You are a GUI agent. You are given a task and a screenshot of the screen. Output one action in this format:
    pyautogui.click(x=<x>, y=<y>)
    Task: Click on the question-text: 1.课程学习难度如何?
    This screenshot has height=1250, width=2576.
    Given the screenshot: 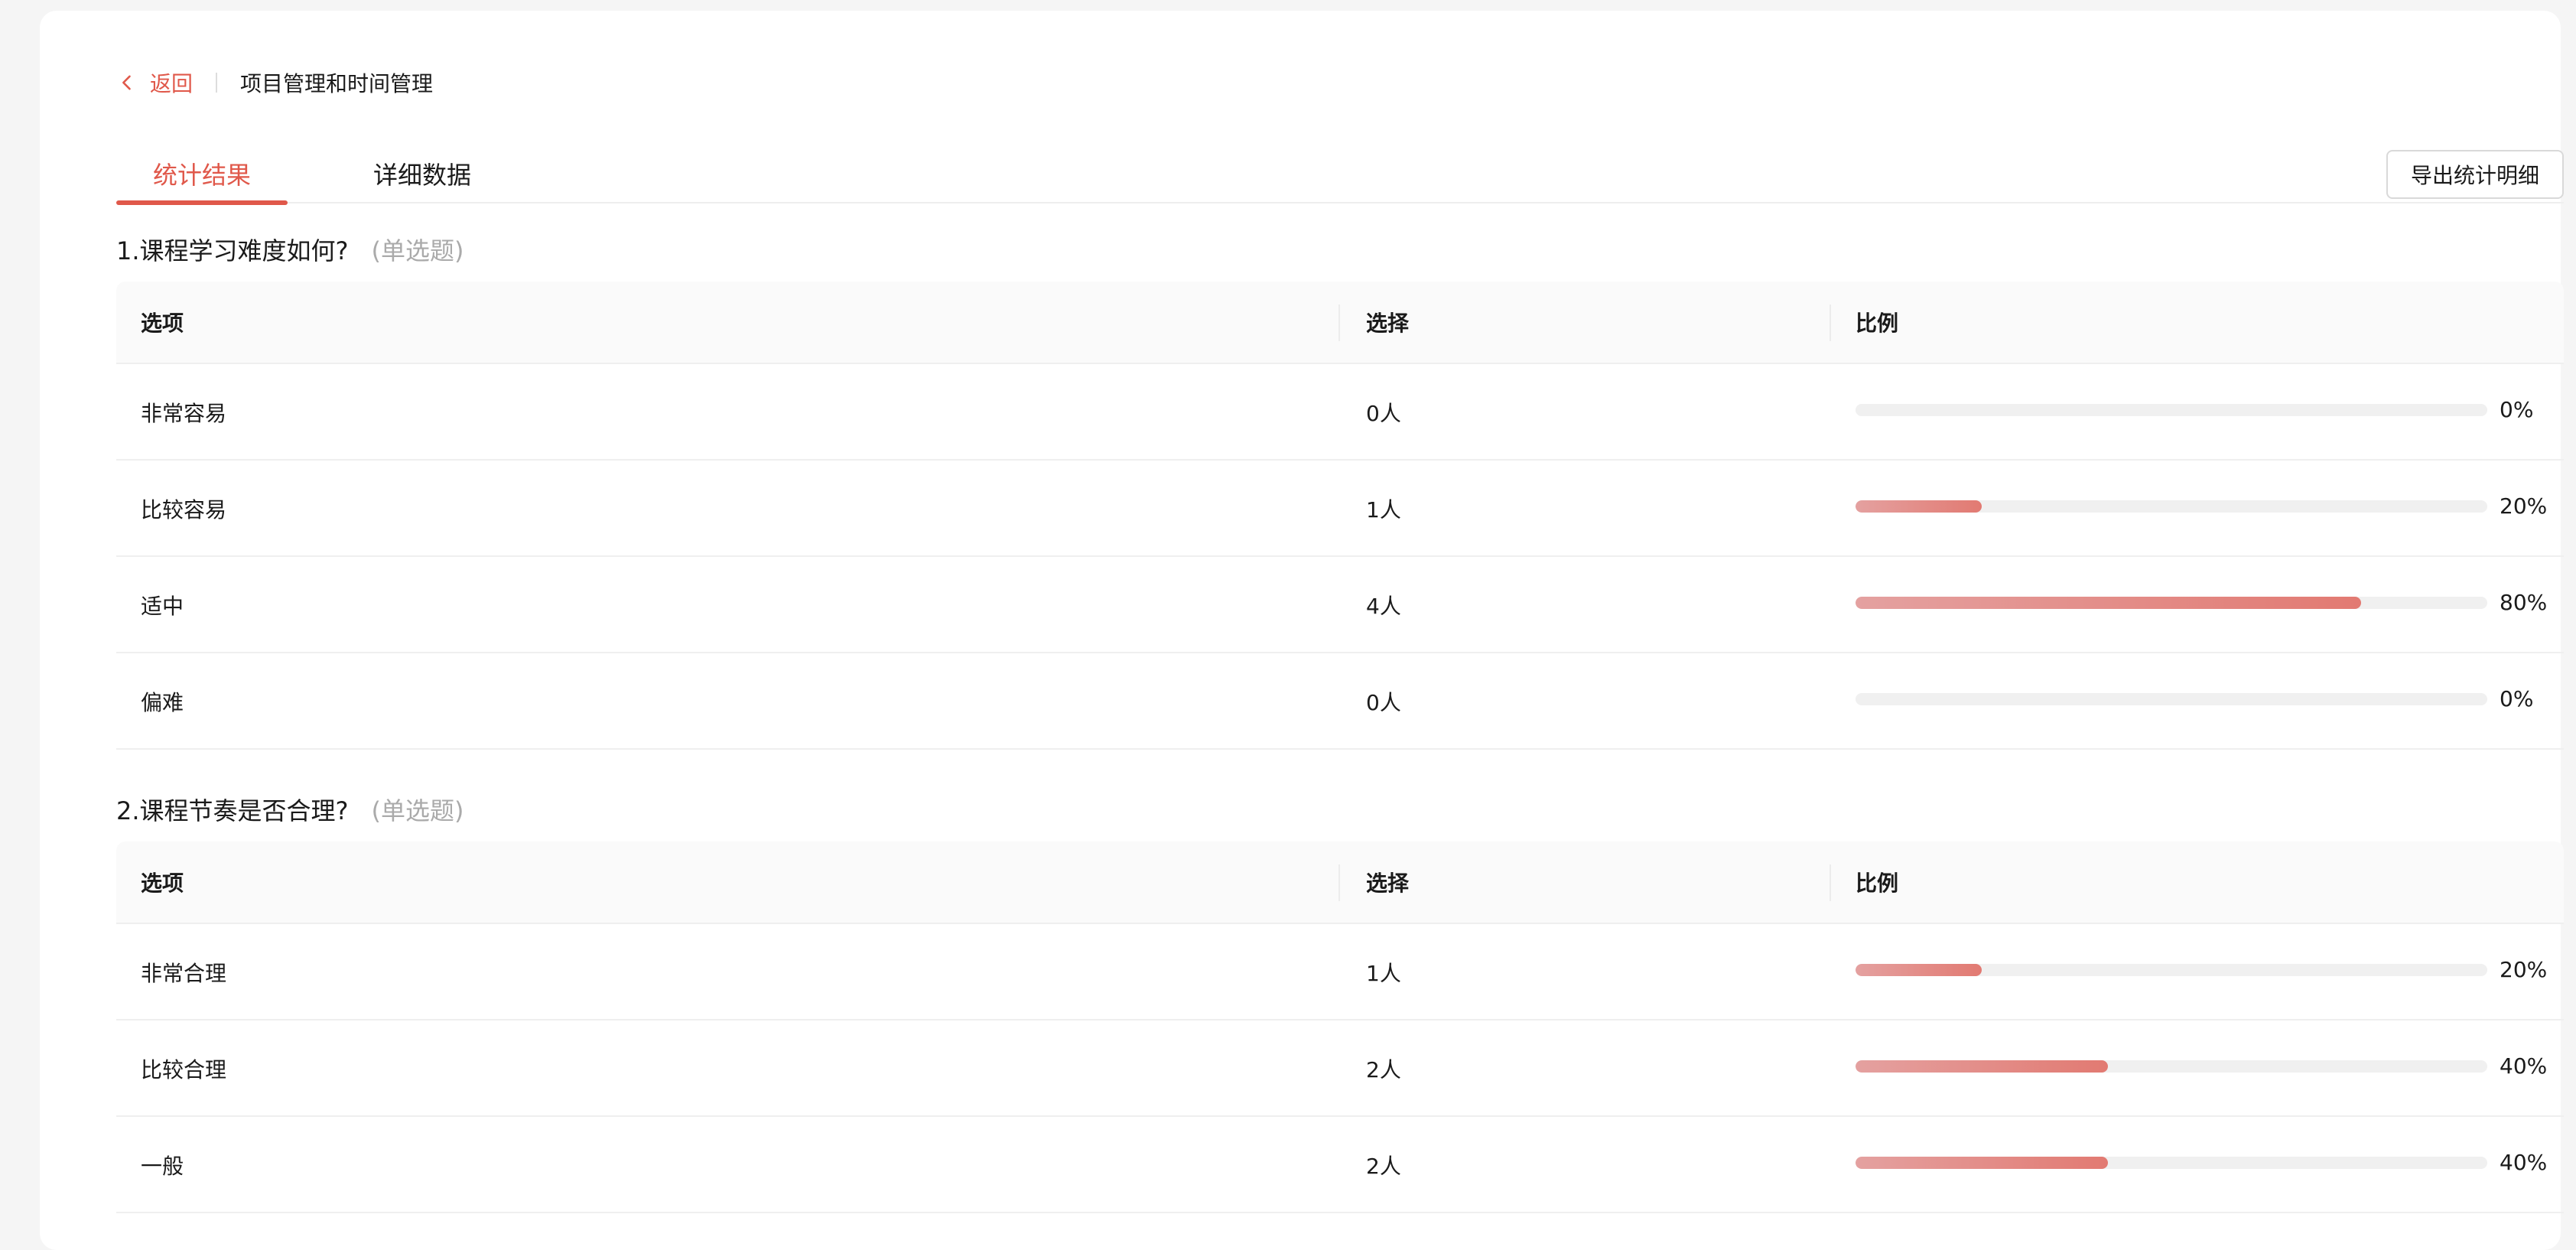 What is the action you would take?
    pyautogui.click(x=232, y=250)
    